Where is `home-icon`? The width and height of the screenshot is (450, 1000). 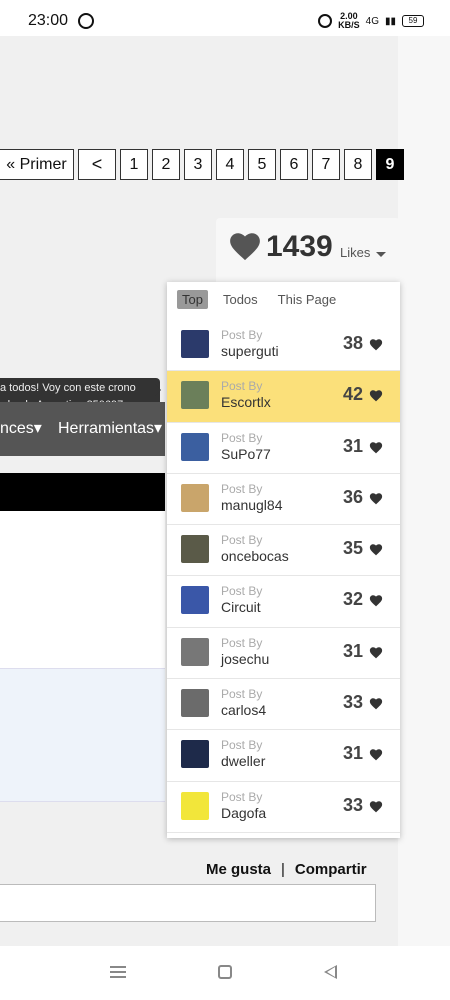 home-icon is located at coordinates (225, 972).